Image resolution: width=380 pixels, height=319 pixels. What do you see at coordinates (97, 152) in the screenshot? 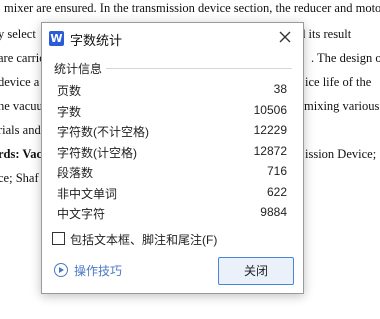
I see `stat-label: 字符数(计空格)` at bounding box center [97, 152].